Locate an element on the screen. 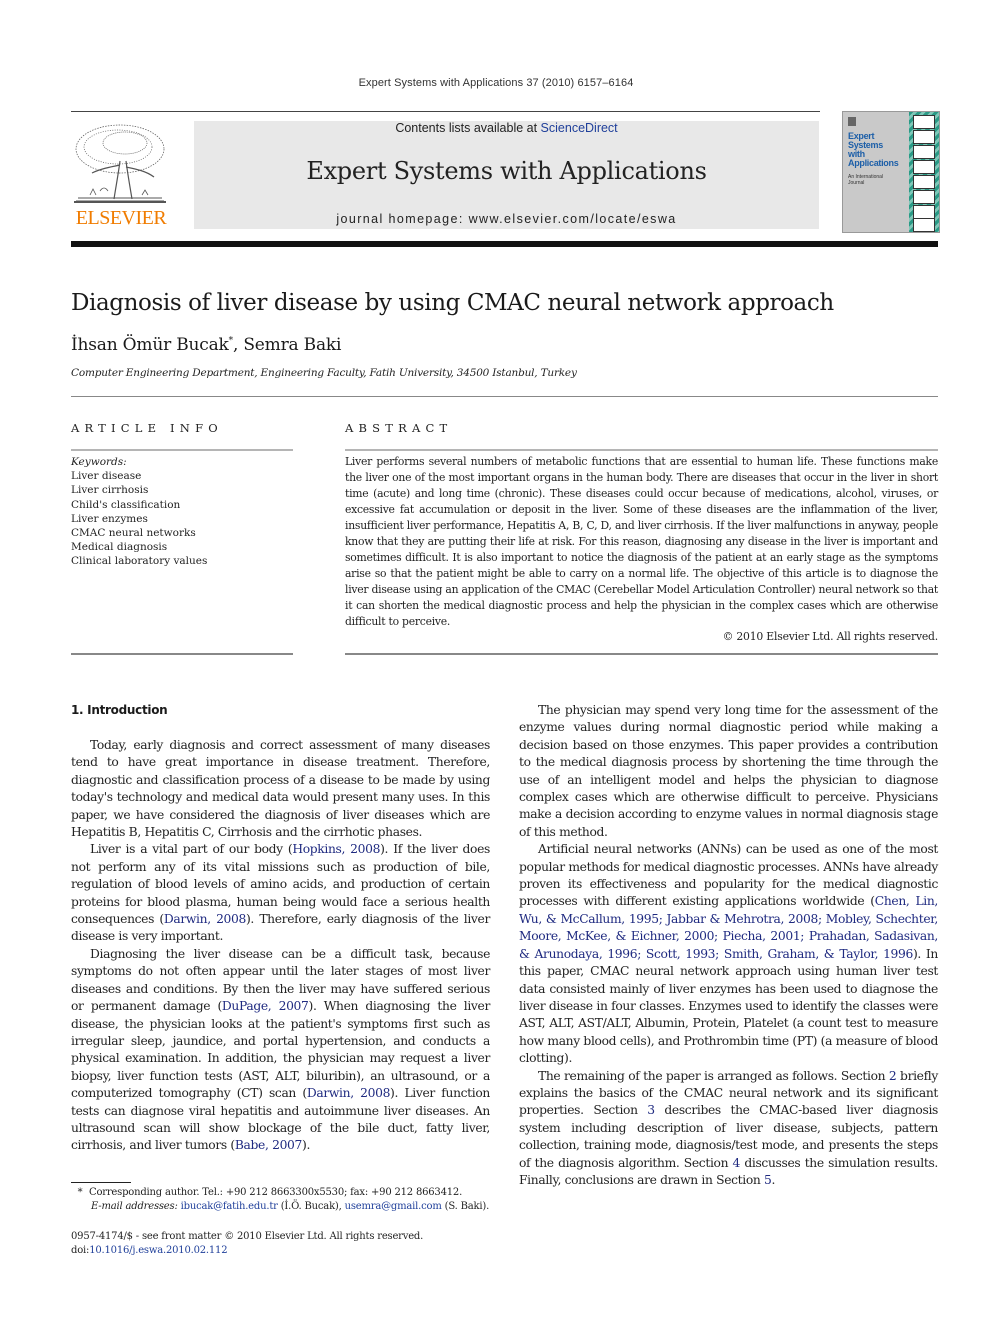 This screenshot has width=992, height=1323. citation-link: DuPage, 2007 is located at coordinates (265, 1006).